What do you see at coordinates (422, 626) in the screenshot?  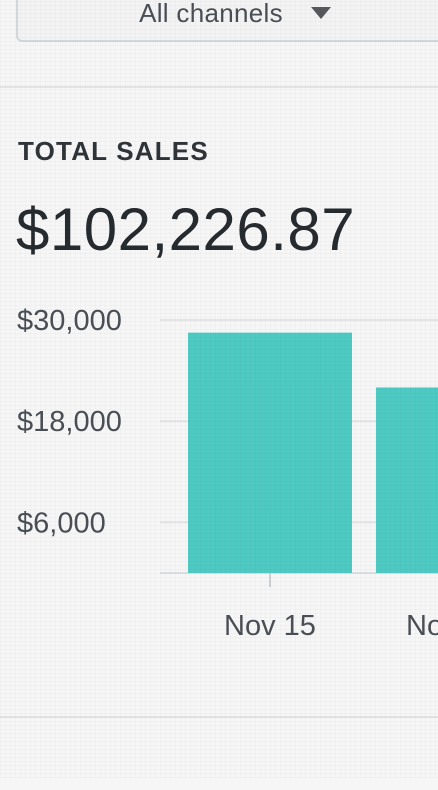 I see `x-tick-label: No` at bounding box center [422, 626].